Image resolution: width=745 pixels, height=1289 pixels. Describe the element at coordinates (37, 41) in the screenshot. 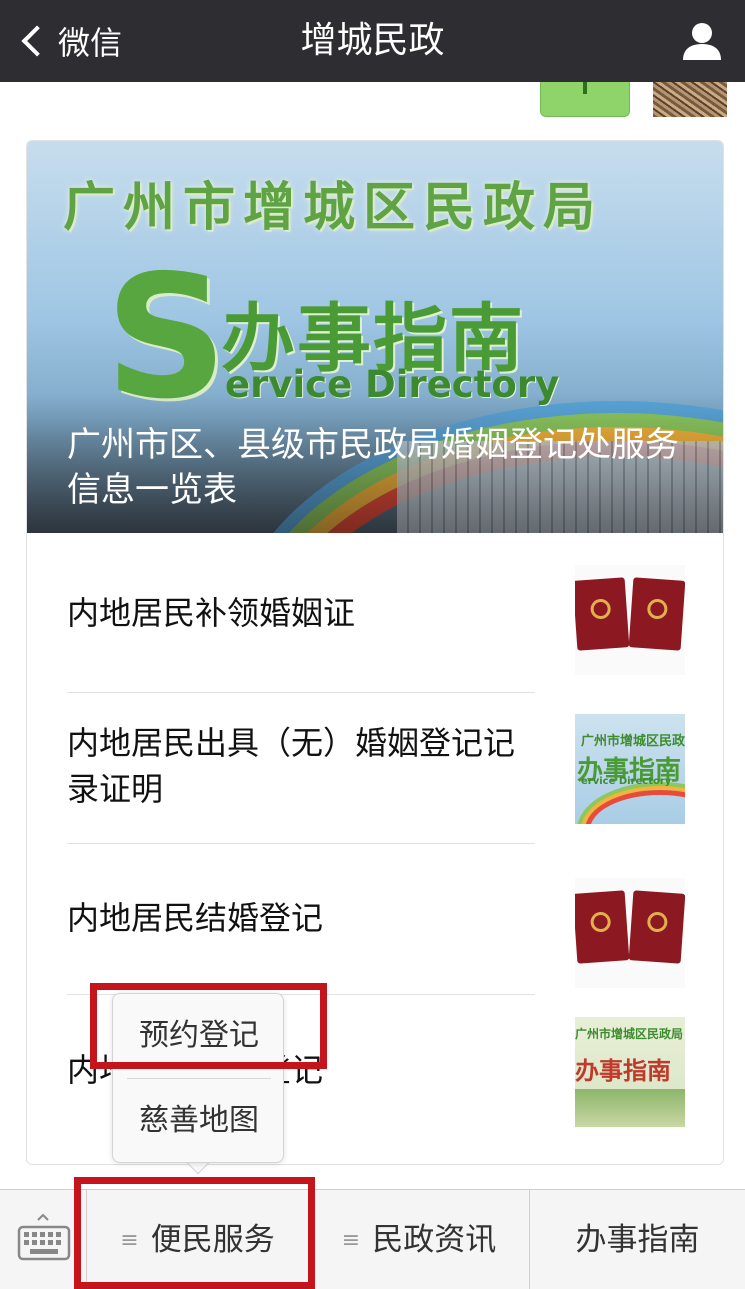

I see `chevron-left-icon` at that location.